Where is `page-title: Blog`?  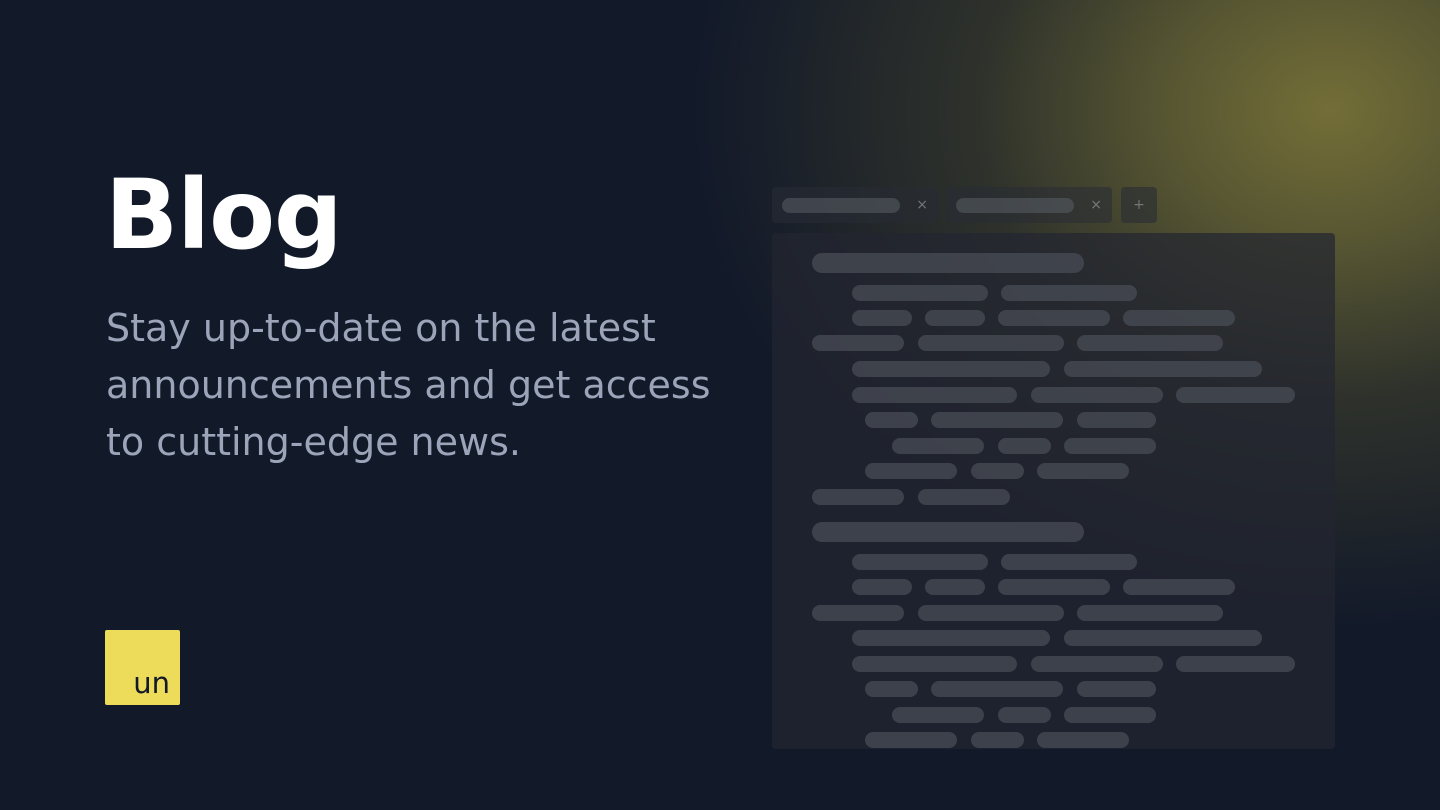
page-title: Blog is located at coordinates (224, 215).